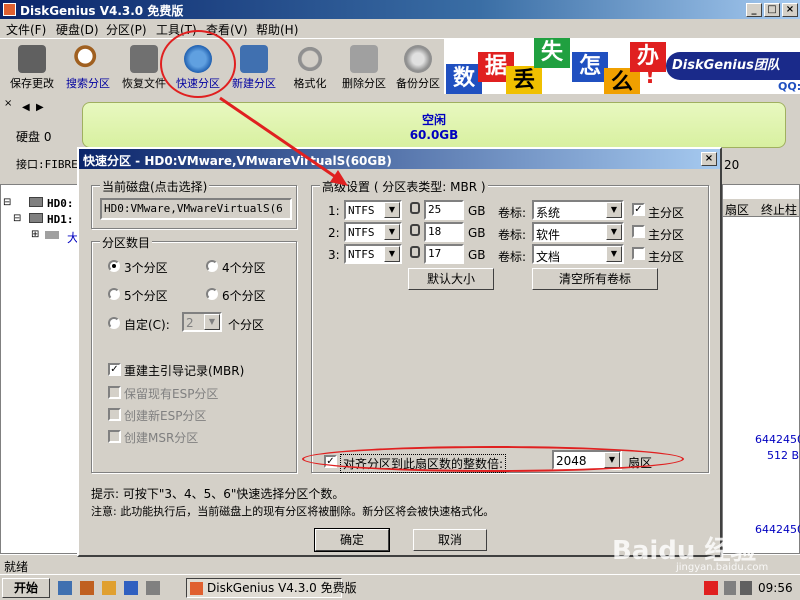  Describe the element at coordinates (283, 141) in the screenshot. I see `annotation-arrow` at that location.